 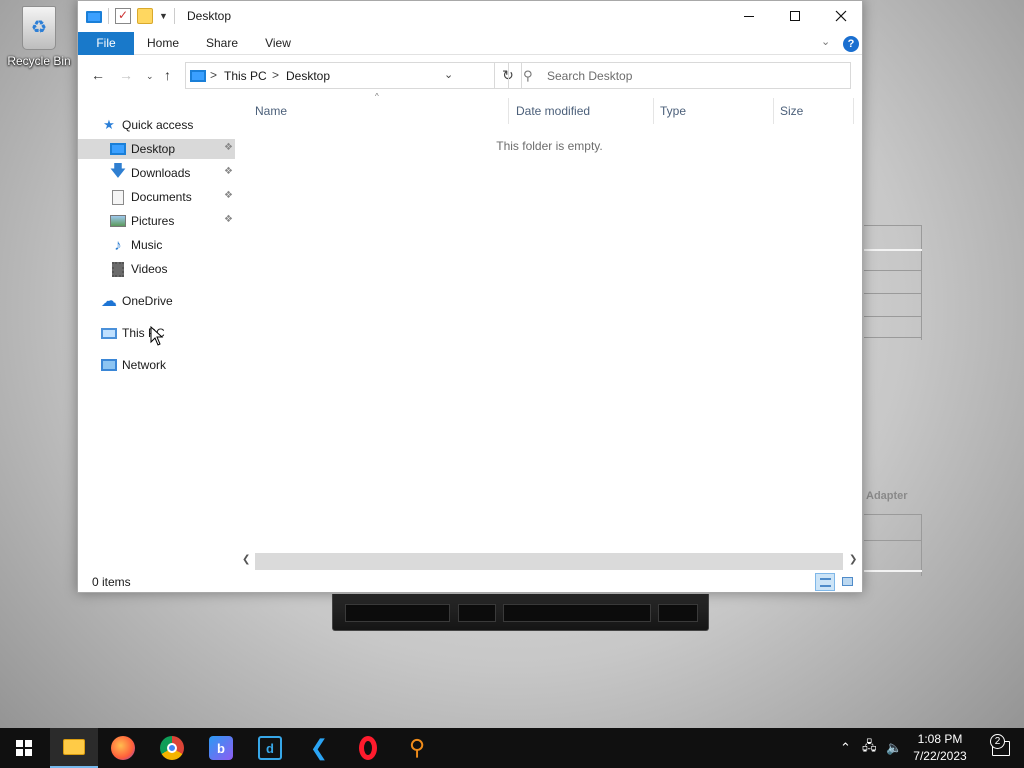 I want to click on item-count: 0 items, so click(x=111, y=582).